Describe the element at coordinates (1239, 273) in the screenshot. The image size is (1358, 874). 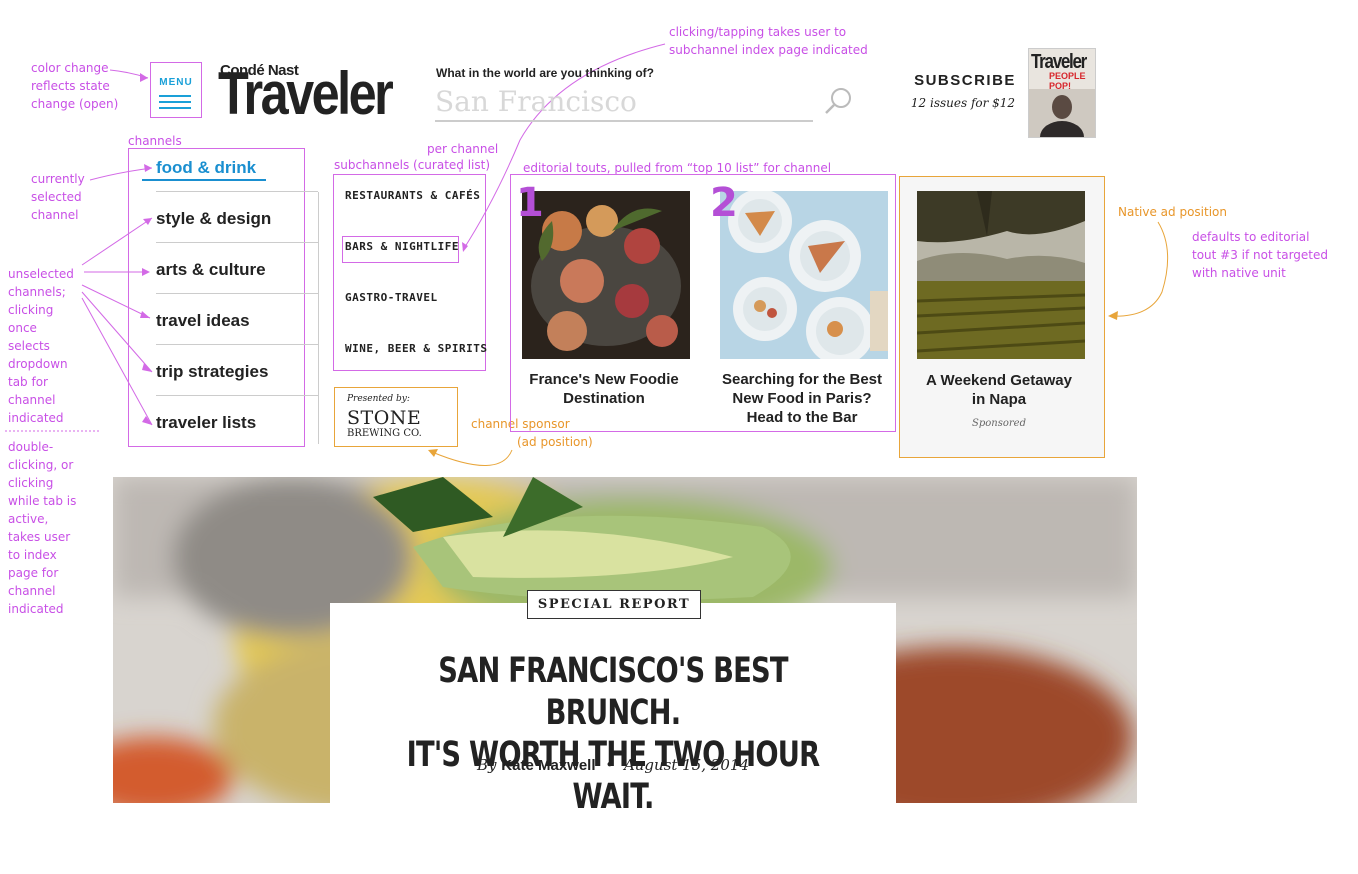
I see `annotation-line: with native unit` at that location.